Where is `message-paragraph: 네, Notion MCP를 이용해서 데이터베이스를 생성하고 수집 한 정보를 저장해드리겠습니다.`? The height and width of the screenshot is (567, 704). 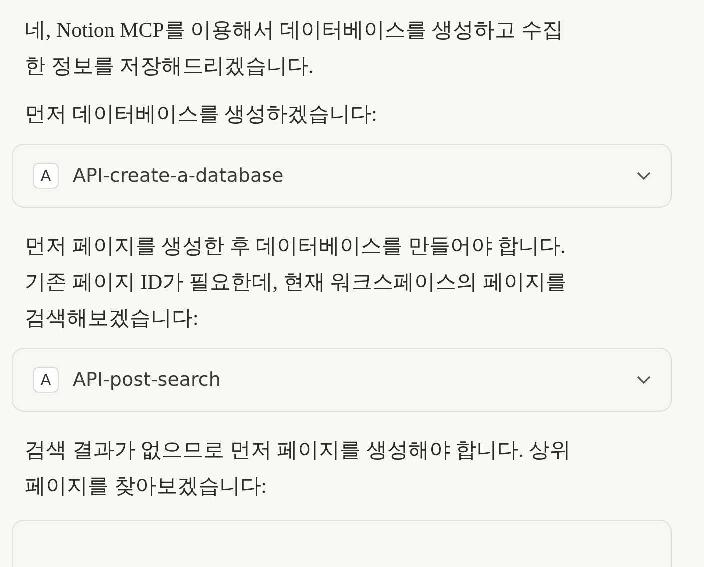 message-paragraph: 네, Notion MCP를 이용해서 데이터베이스를 생성하고 수집 한 정보를 저장해드리겠습니다. is located at coordinates (294, 48).